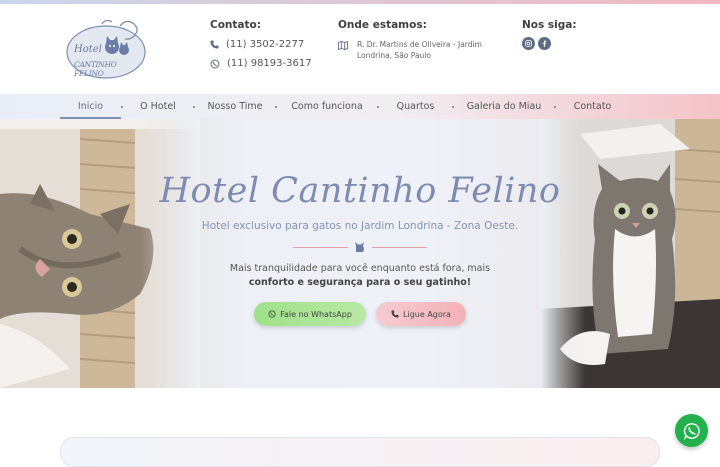 The height and width of the screenshot is (467, 720). Describe the element at coordinates (106, 48) in the screenshot. I see `logo: Hotel CANTINHO FELINO` at that location.